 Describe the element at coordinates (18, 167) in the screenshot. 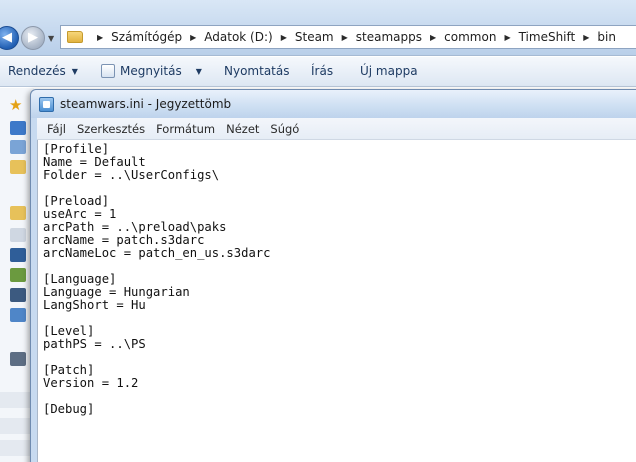

I see `recent-places-icon` at that location.